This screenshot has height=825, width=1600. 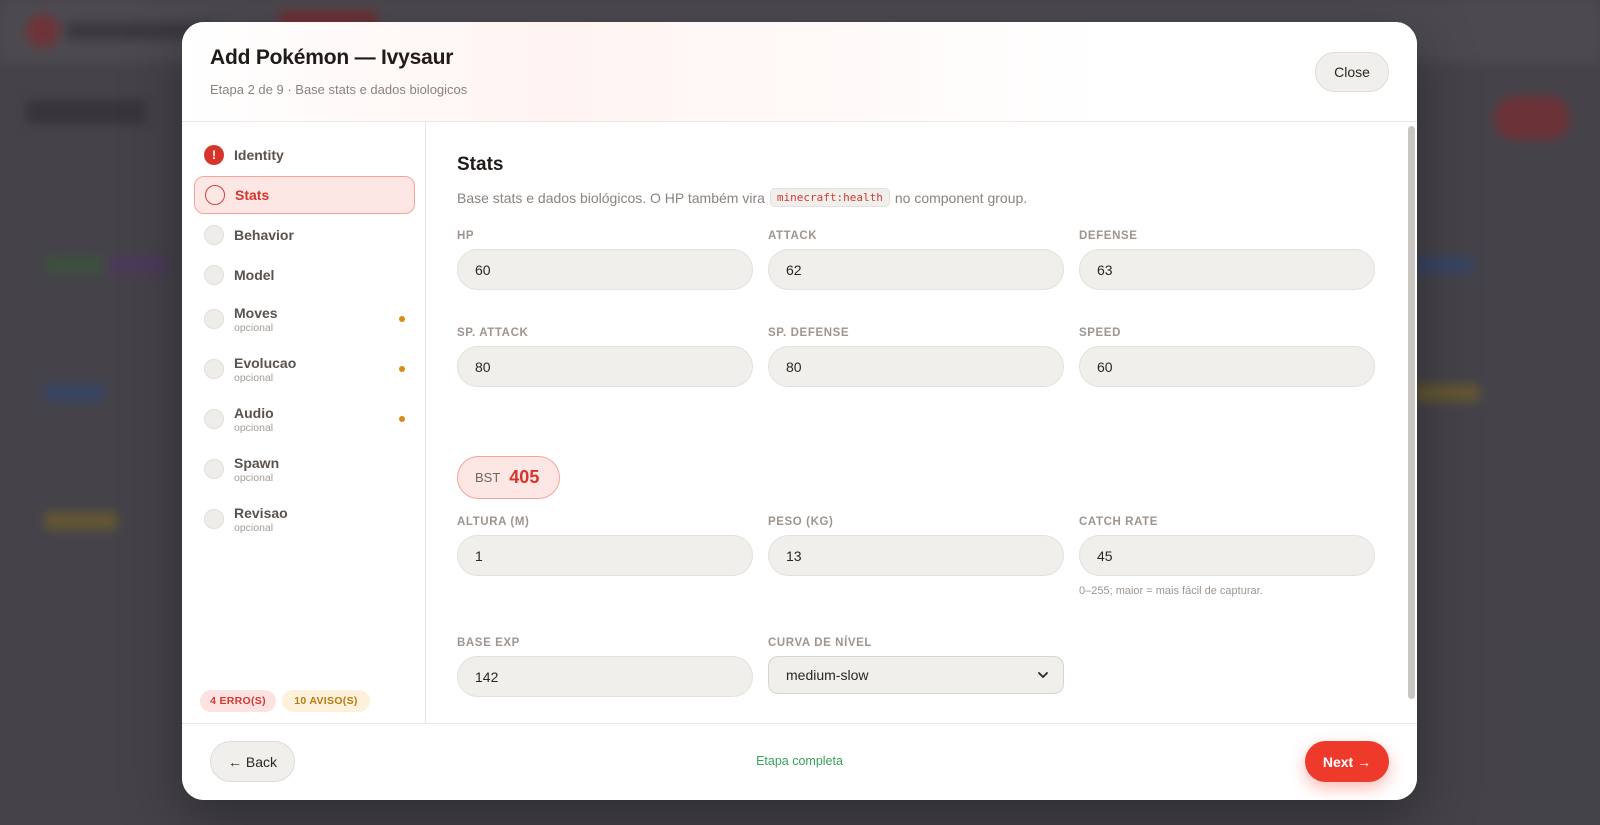 I want to click on sp-defense-label: SP. DEFENSE, so click(x=809, y=333).